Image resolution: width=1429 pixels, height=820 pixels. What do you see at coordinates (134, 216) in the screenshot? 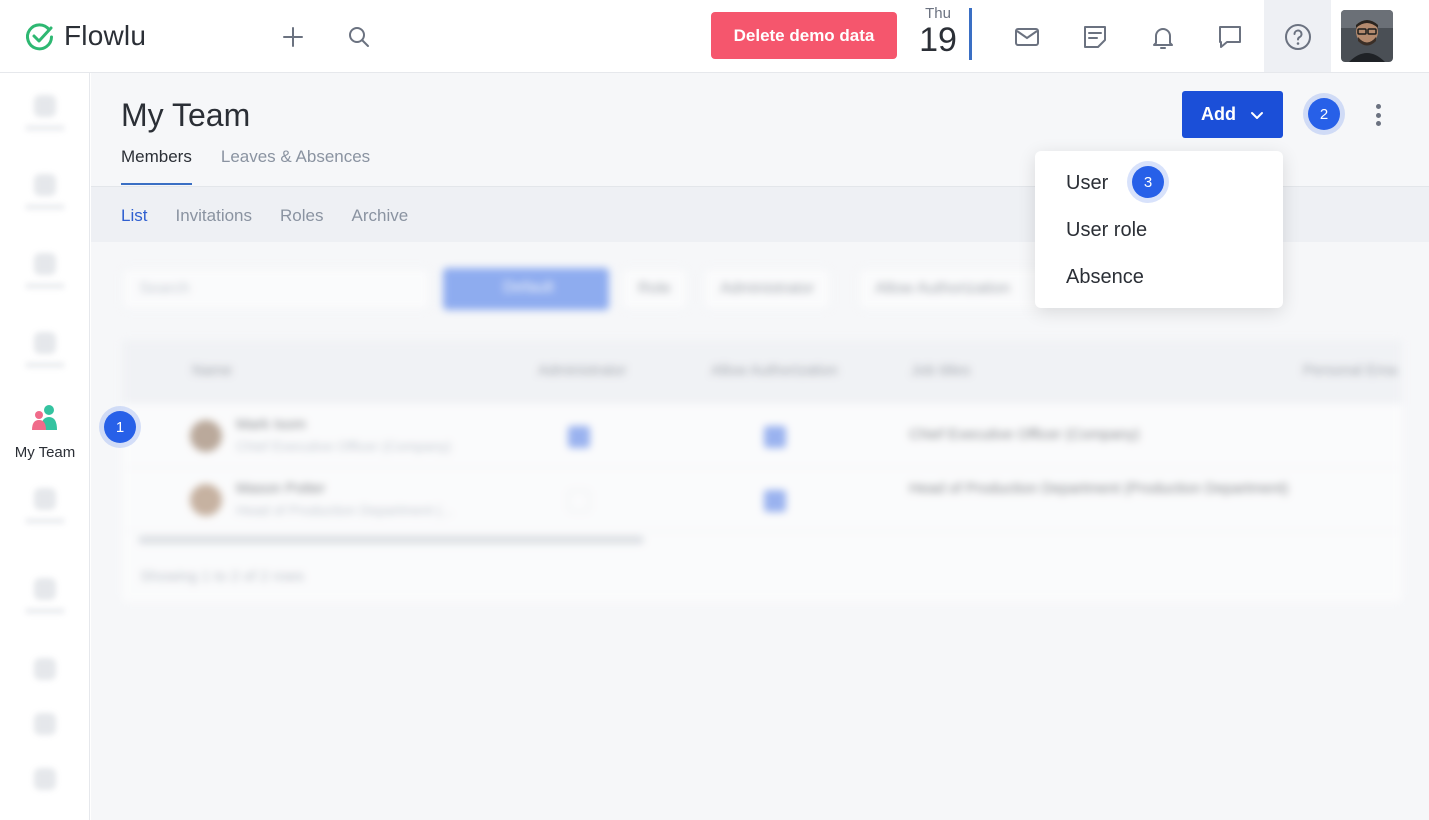
I see `subnav-list: List` at bounding box center [134, 216].